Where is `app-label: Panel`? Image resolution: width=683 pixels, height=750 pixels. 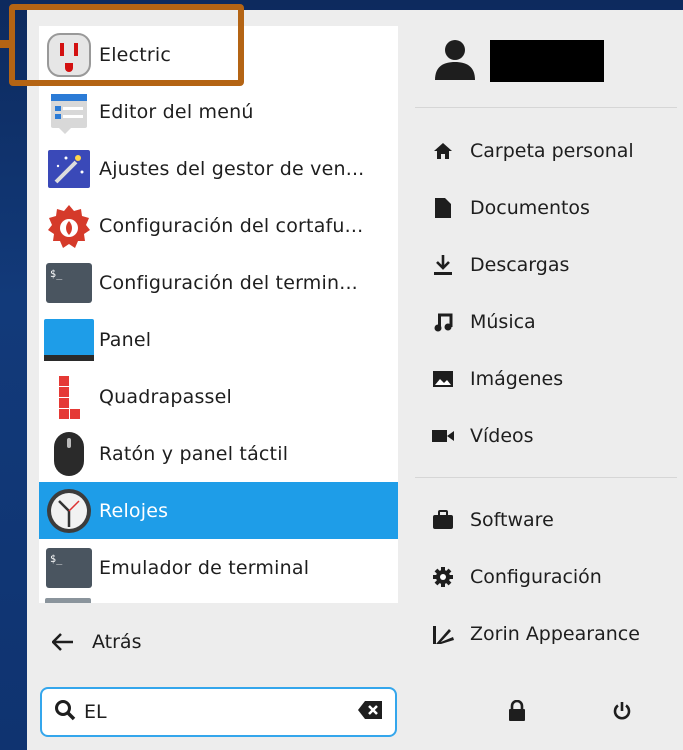 app-label: Panel is located at coordinates (125, 339).